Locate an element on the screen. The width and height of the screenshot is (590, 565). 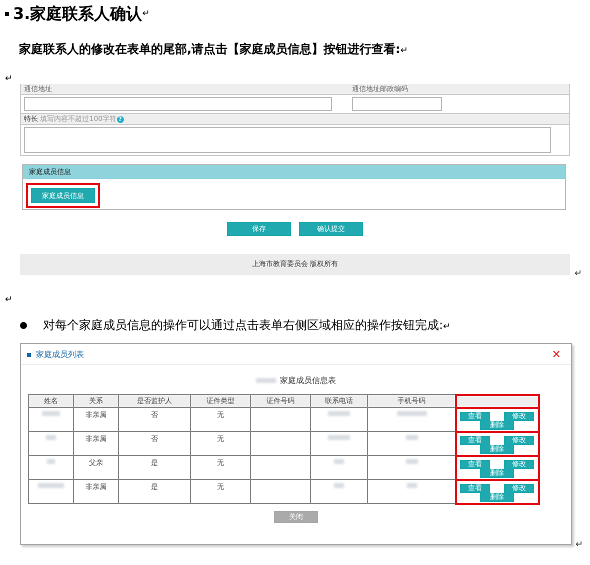
close-icon: ✕ is located at coordinates (556, 354).